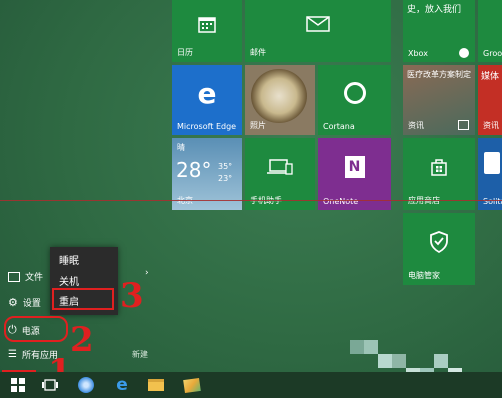 This screenshot has height=398, width=502. I want to click on weather-high: 35°, so click(225, 166).